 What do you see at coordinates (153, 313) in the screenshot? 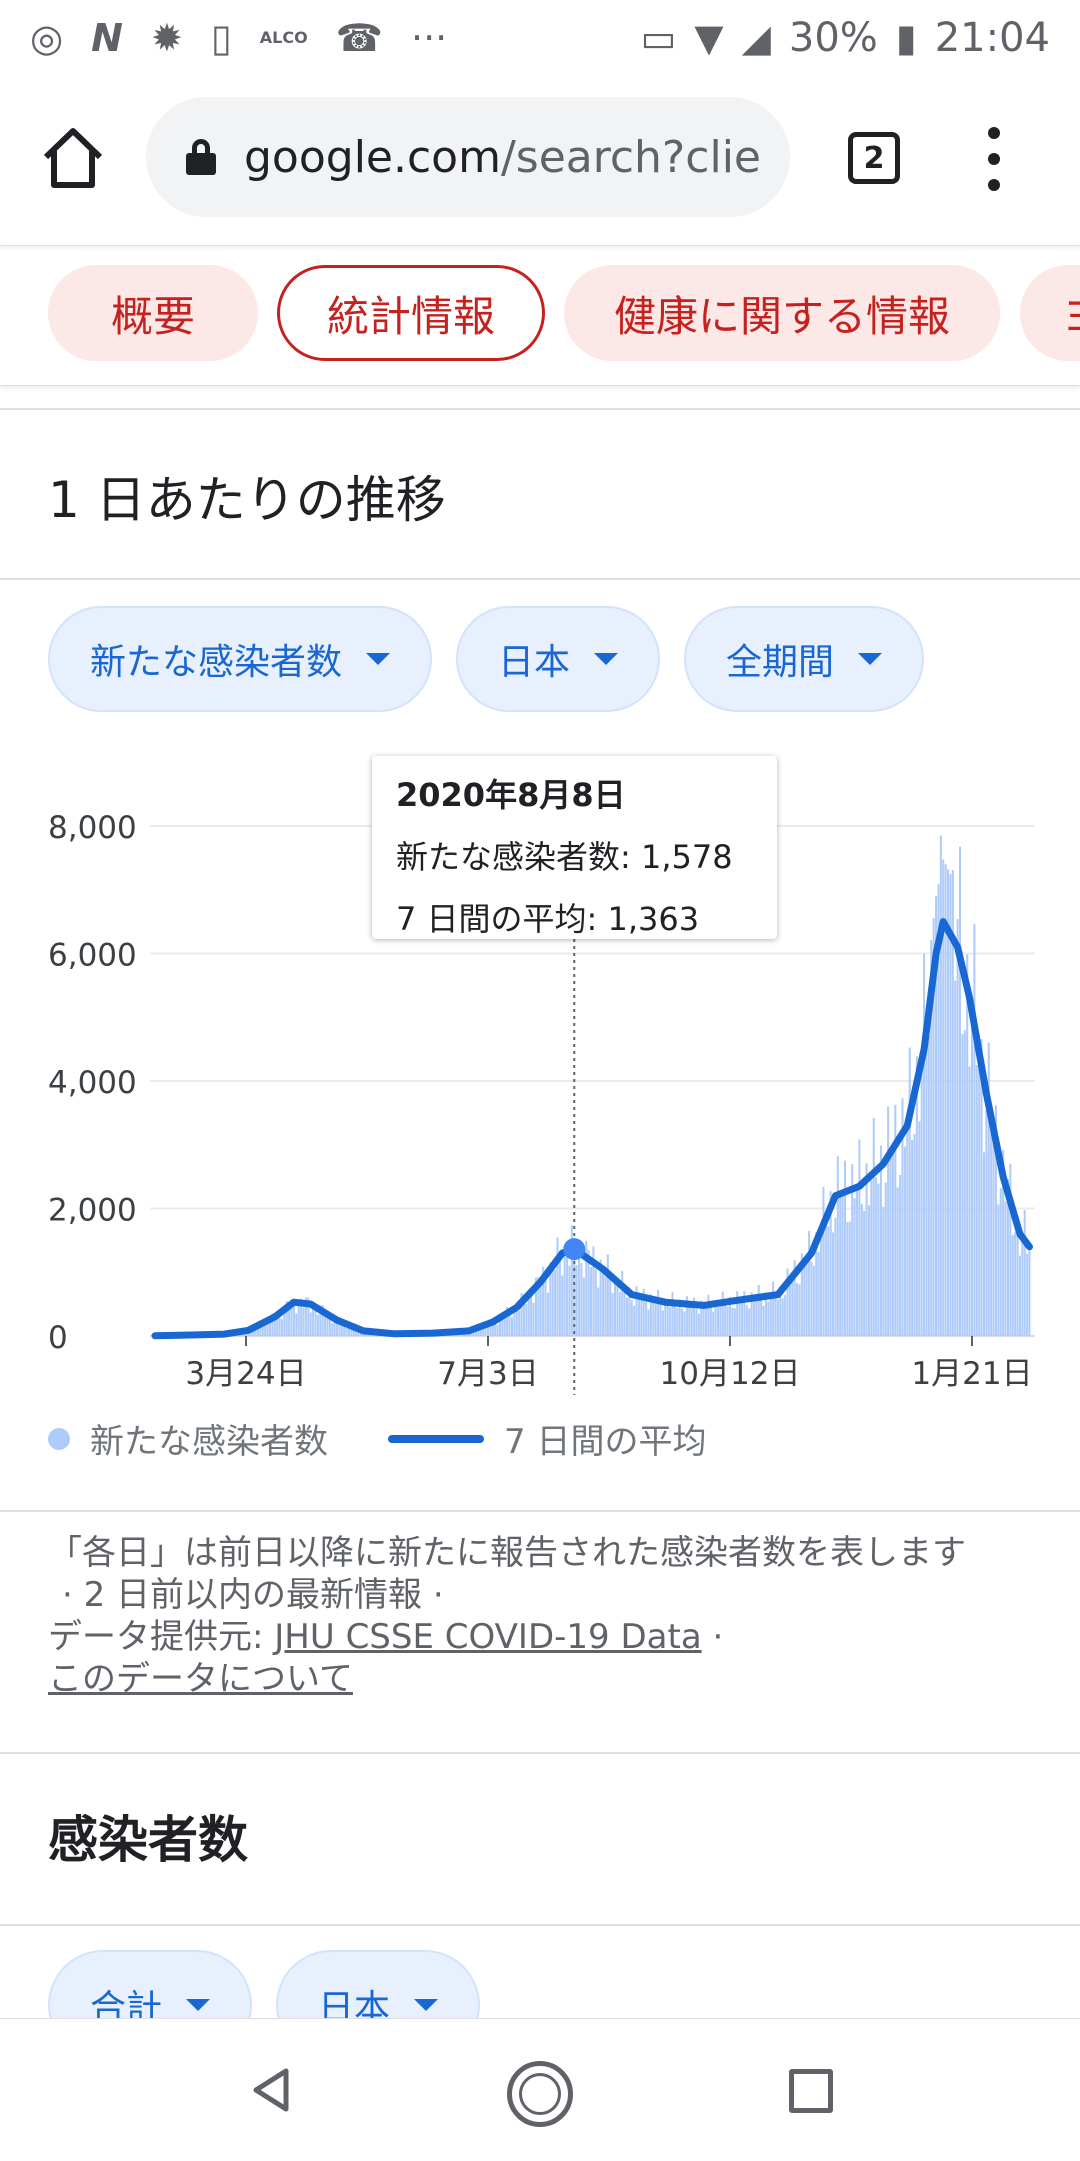
I see `chip-overview: 概要` at bounding box center [153, 313].